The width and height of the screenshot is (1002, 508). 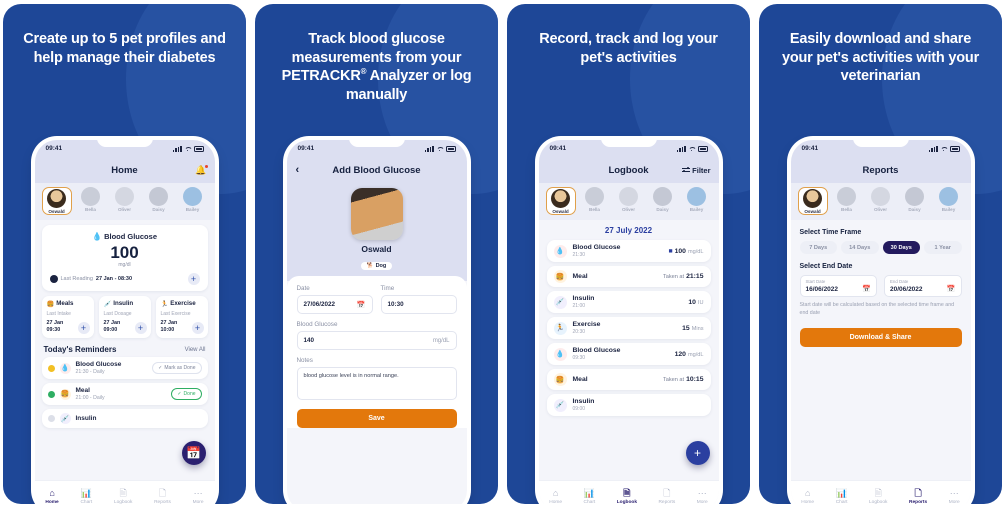 I want to click on date-input: 27/06/2022 📅, so click(x=334, y=304).